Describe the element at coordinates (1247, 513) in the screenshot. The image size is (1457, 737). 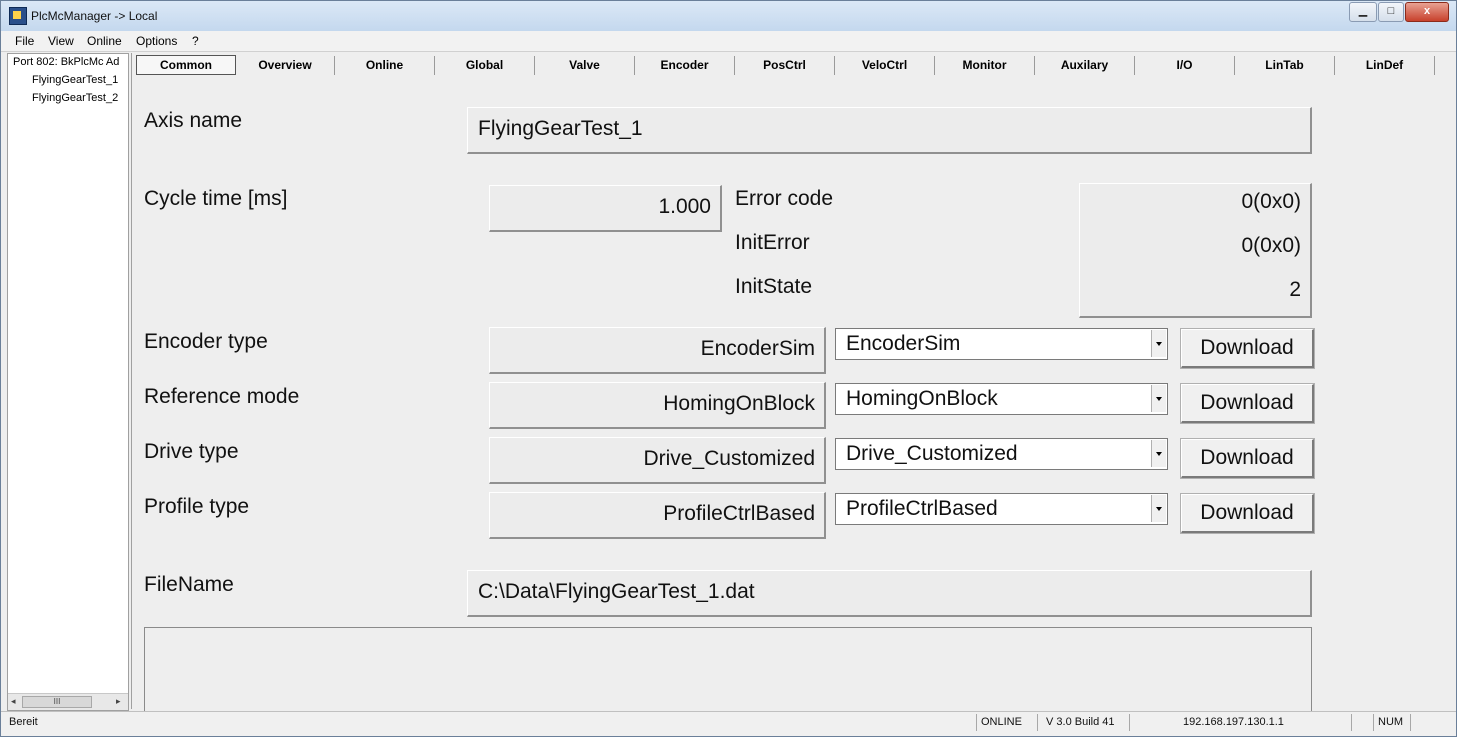
I see `profile-download-button: Download` at that location.